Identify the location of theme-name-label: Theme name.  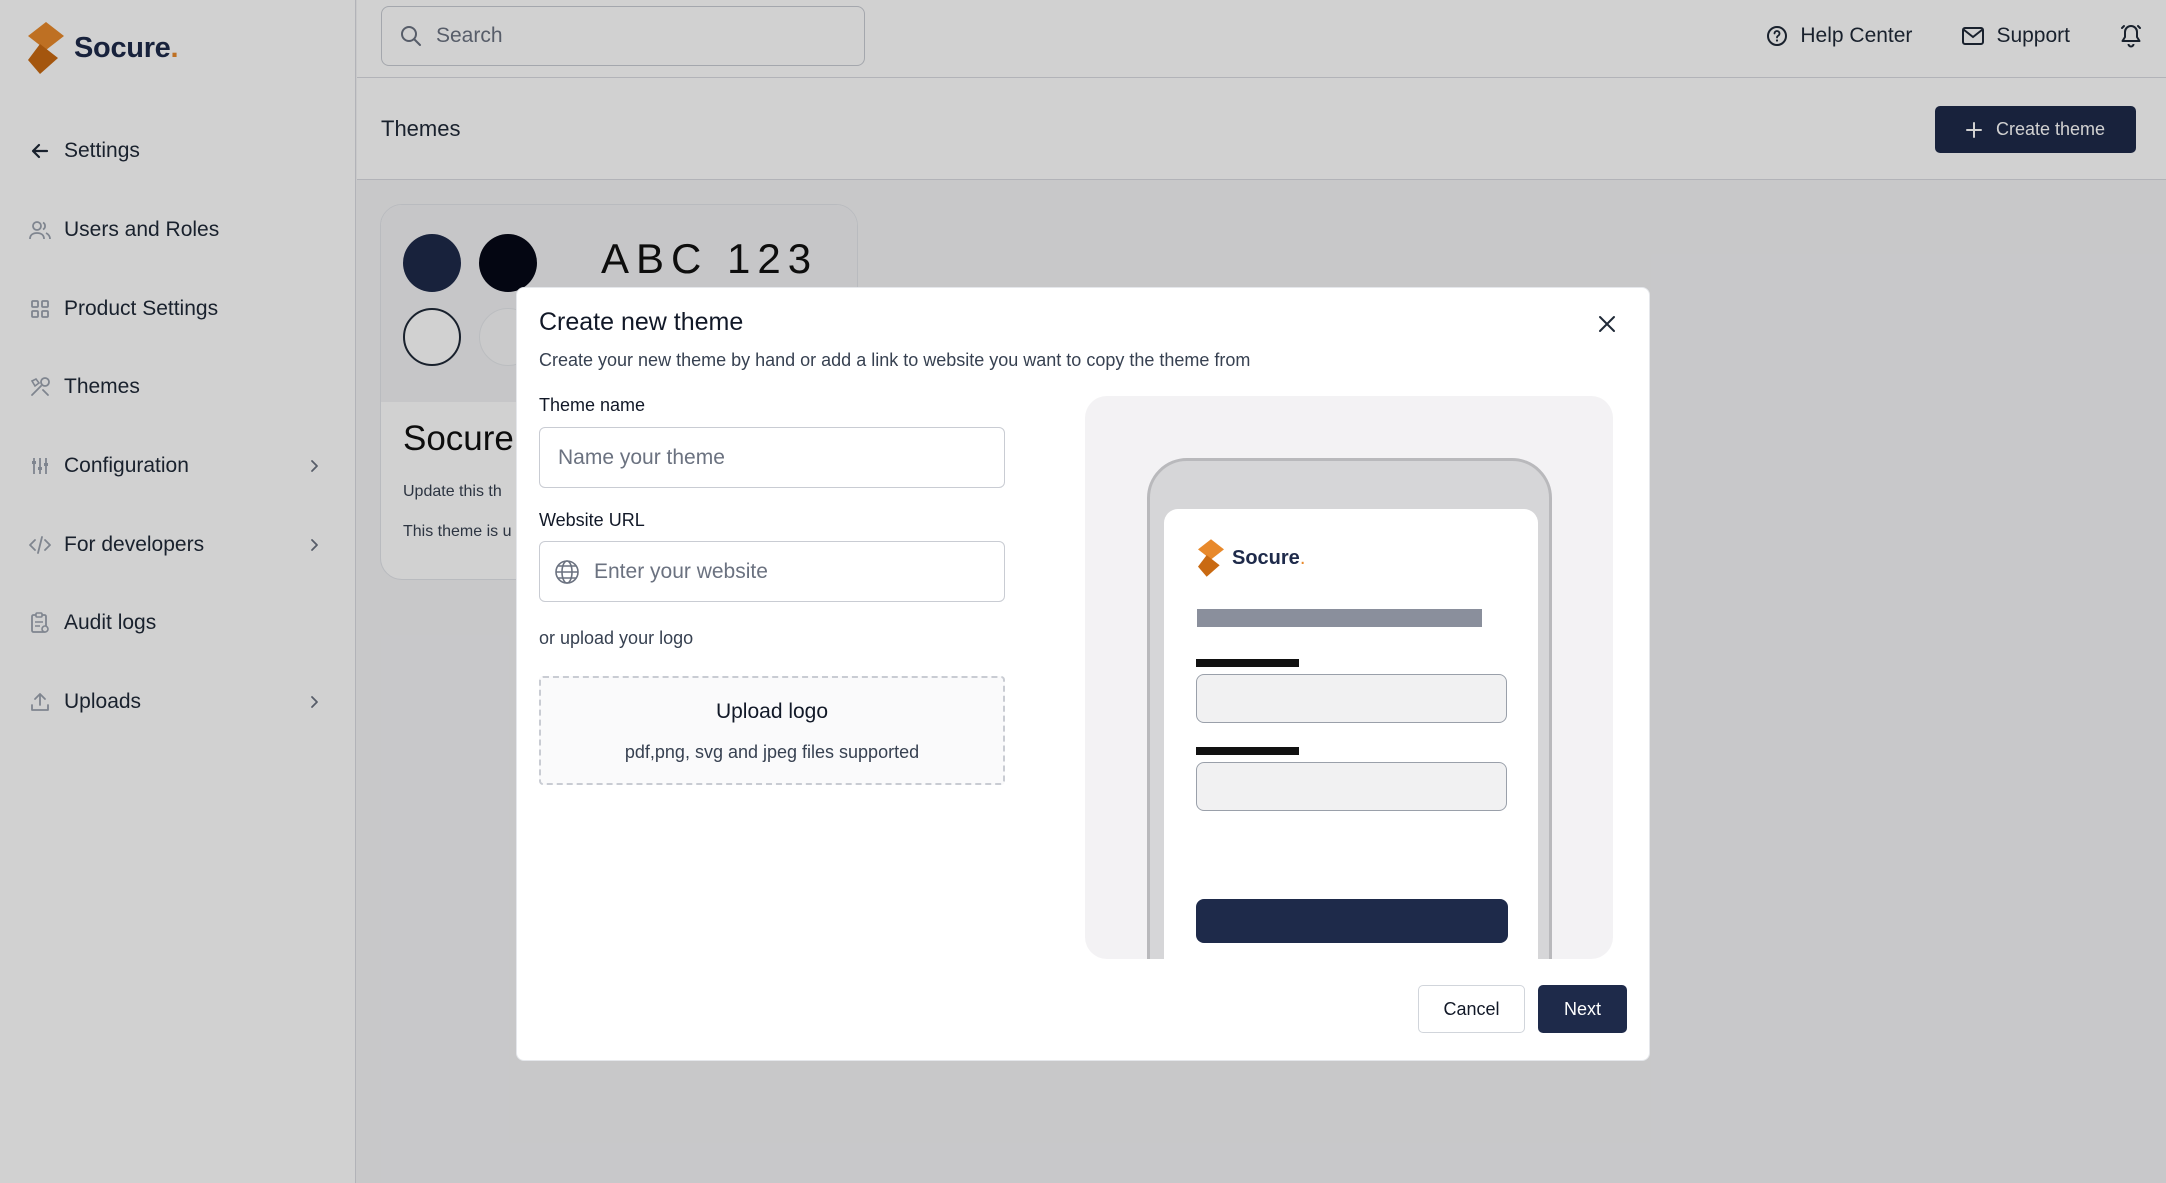
(592, 405).